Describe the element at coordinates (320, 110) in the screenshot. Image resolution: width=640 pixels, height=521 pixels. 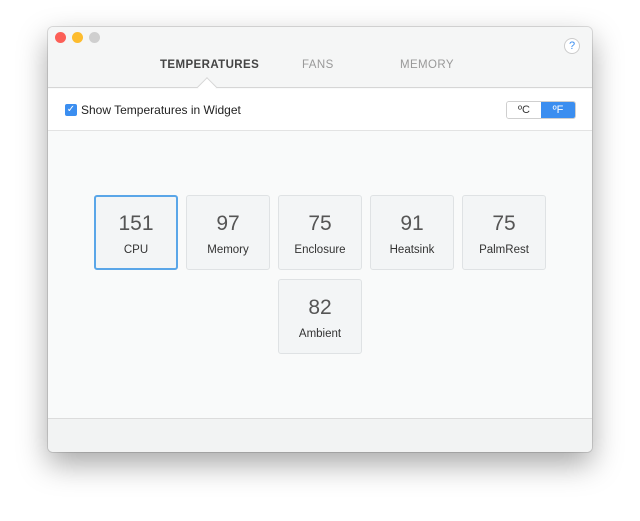
I see `options-bar: ✓ Show Temperatures in Widget ºC ºF` at that location.